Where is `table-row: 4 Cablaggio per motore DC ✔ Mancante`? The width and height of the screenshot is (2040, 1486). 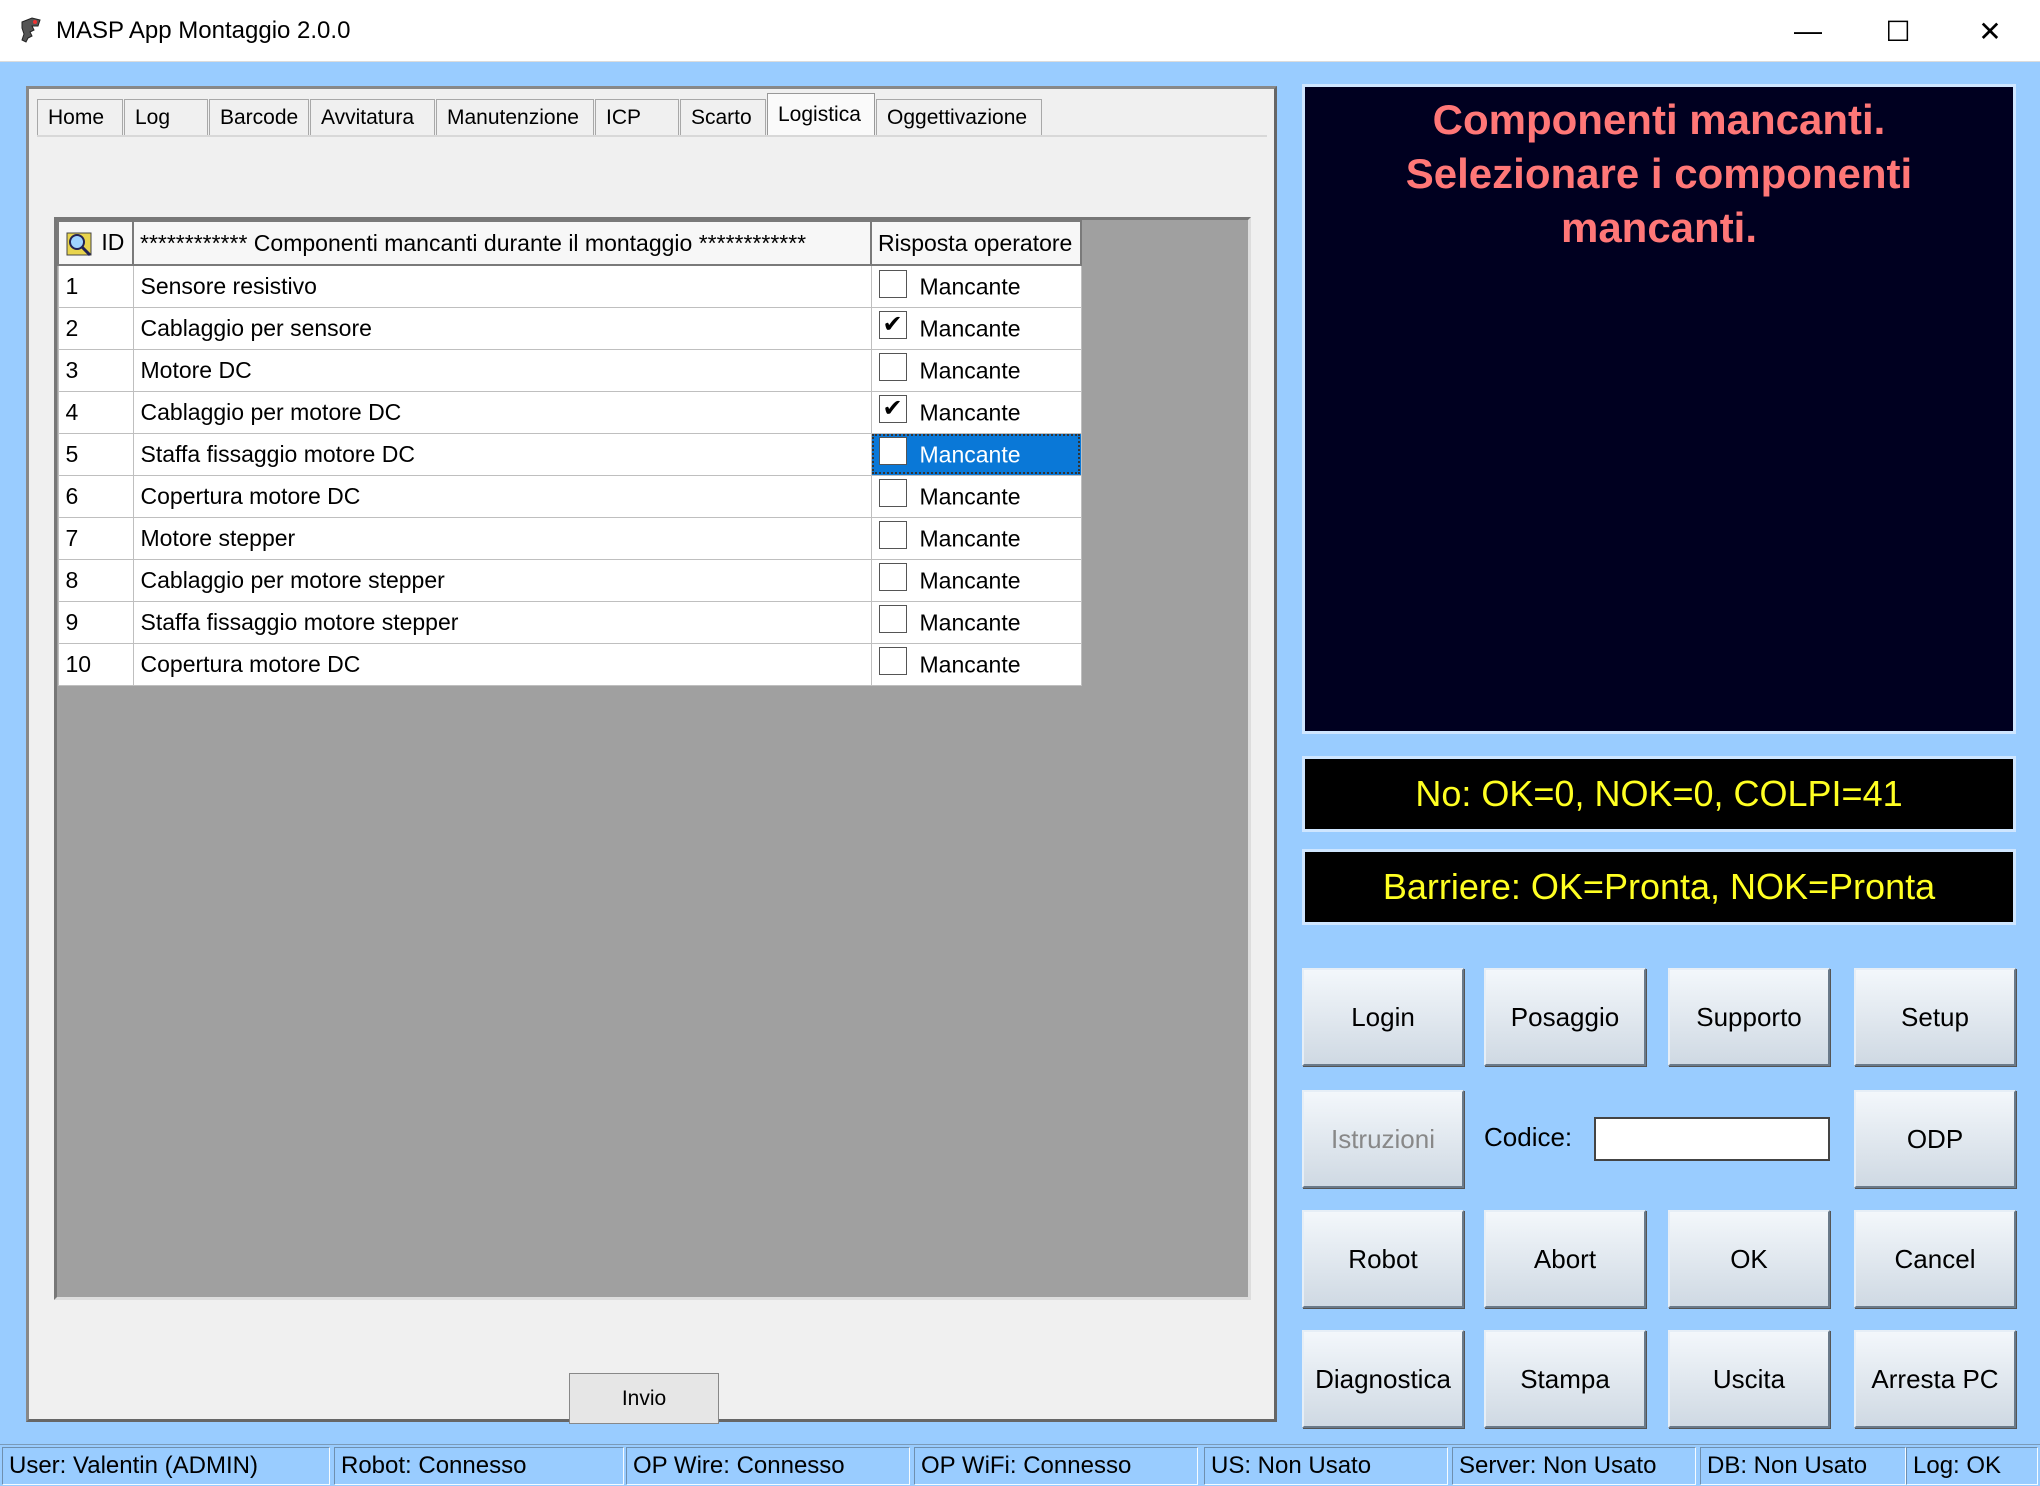
table-row: 4 Cablaggio per motore DC ✔ Mancante is located at coordinates (569, 412).